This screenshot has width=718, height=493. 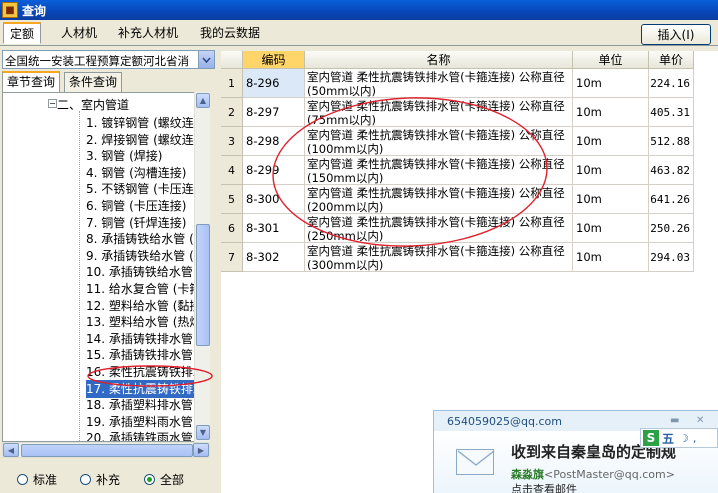 I want to click on sender-name: 森淼旗, so click(x=527, y=474).